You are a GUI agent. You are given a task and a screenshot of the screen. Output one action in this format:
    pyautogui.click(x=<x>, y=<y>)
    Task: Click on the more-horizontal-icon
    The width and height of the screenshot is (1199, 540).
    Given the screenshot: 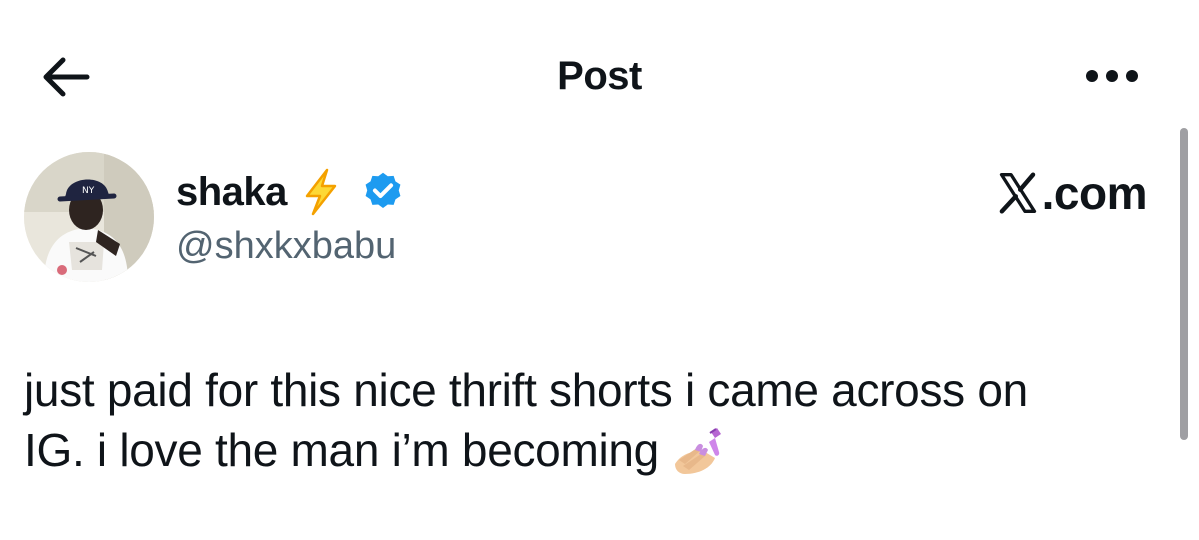 What is the action you would take?
    pyautogui.click(x=1112, y=76)
    